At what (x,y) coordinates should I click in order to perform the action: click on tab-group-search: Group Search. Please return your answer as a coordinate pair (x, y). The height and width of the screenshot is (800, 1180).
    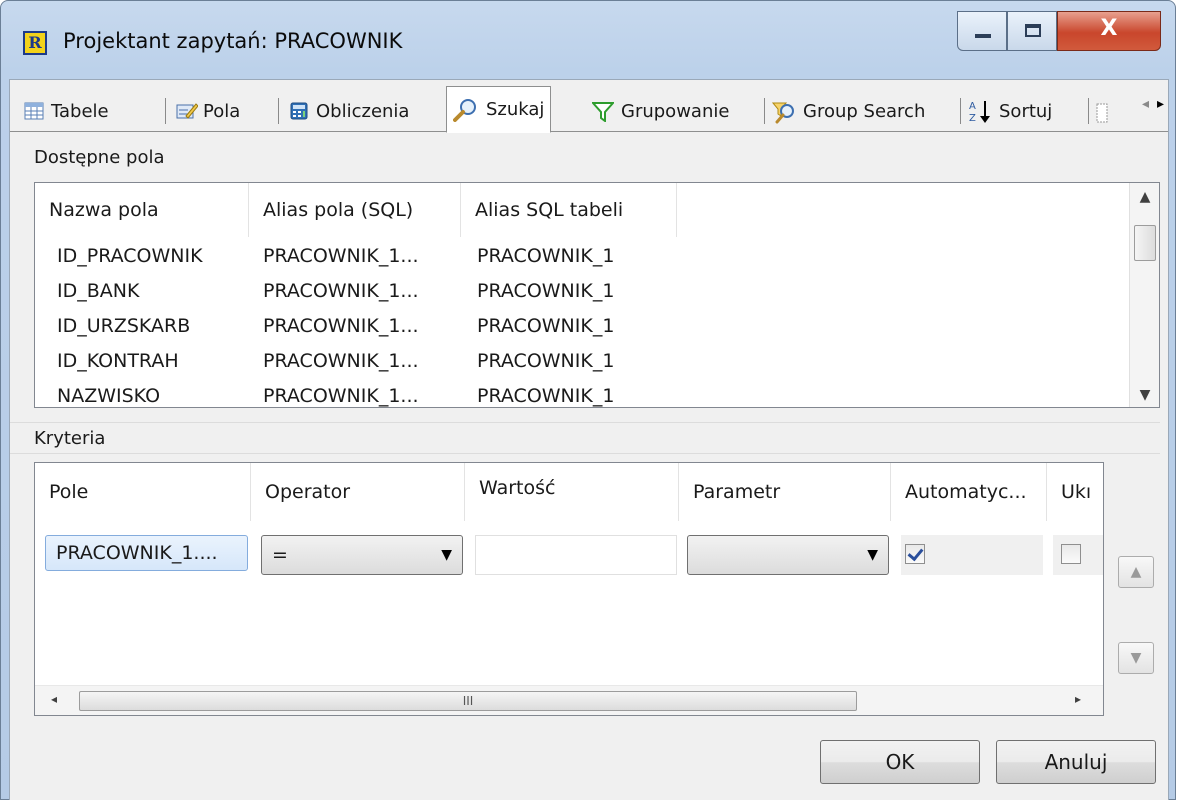
    Looking at the image, I should click on (848, 111).